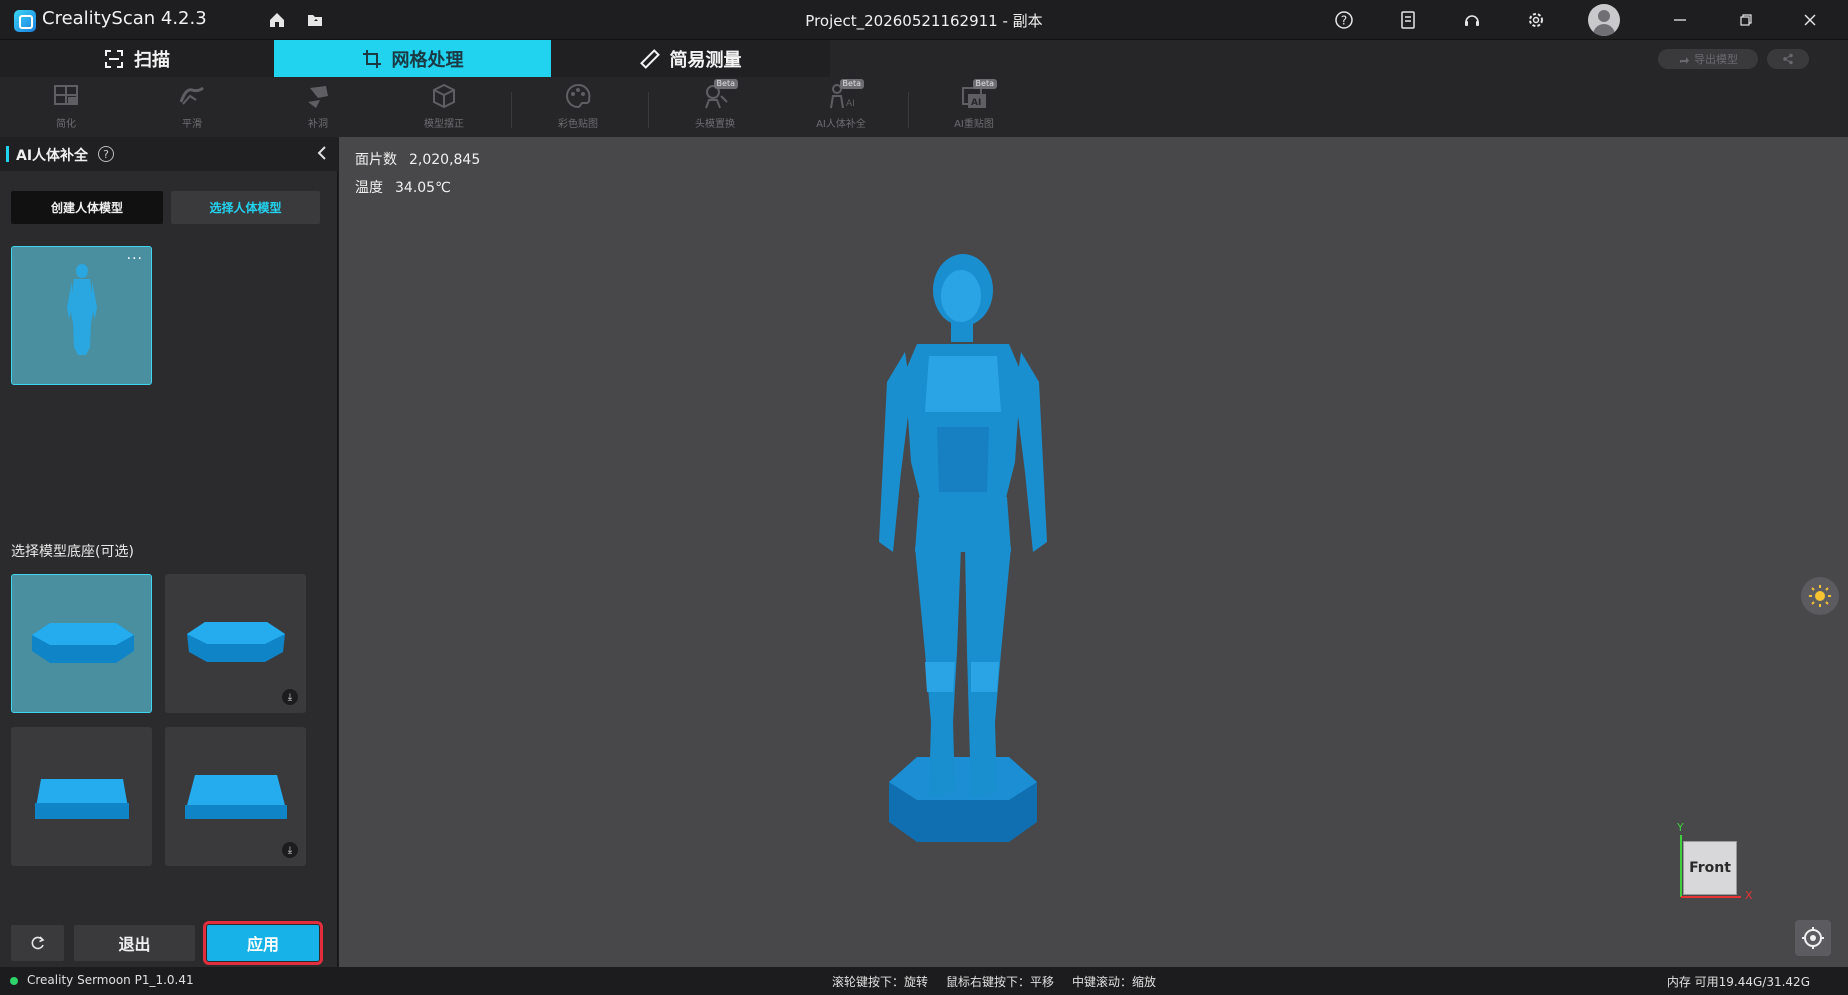 The image size is (1848, 995). I want to click on tab-simple-measure-label: 简易测量, so click(705, 60).